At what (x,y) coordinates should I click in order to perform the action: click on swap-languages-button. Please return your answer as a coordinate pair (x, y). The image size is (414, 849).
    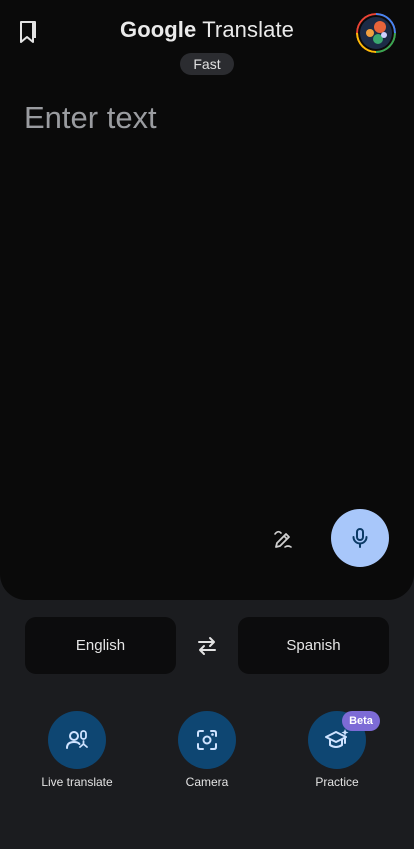
    Looking at the image, I should click on (207, 646).